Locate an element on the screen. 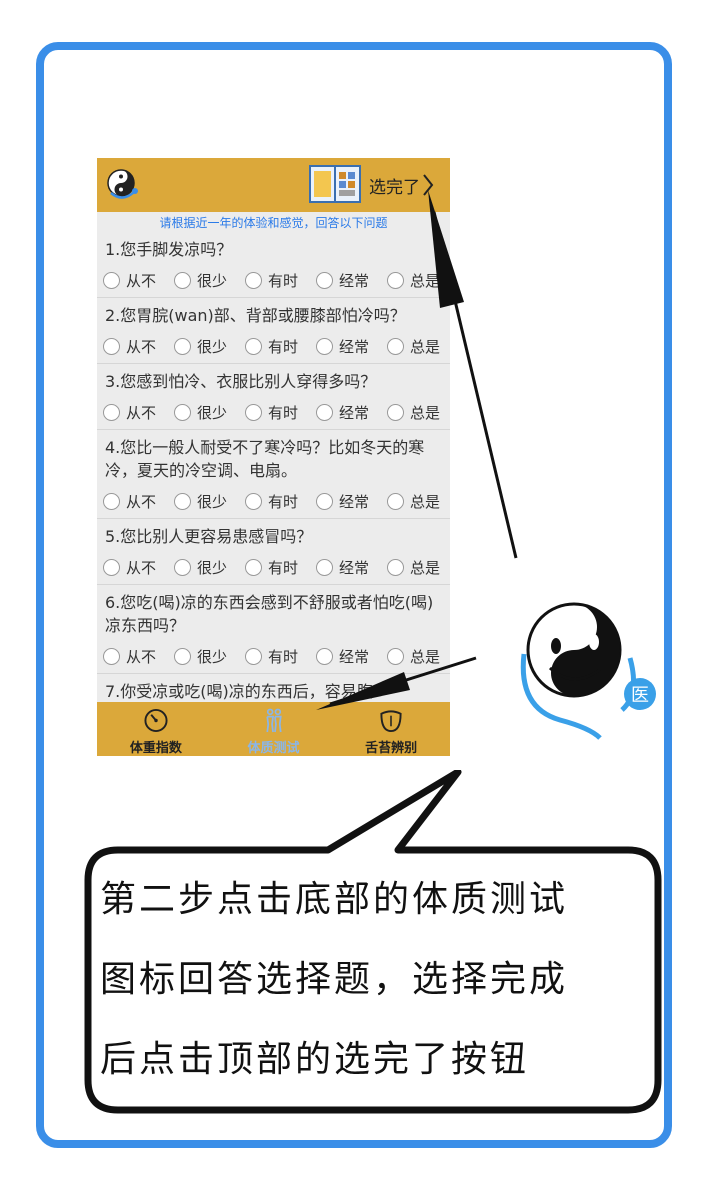  tab-tongue: 舌苔辨别 is located at coordinates (391, 729).